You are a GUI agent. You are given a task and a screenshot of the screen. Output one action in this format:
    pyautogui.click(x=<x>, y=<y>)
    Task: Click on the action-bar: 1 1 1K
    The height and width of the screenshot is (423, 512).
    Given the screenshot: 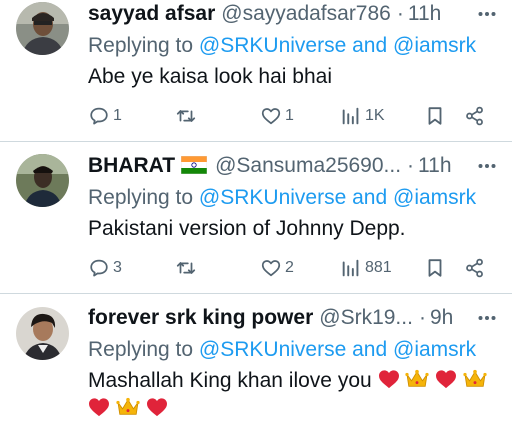 What is the action you would take?
    pyautogui.click(x=293, y=116)
    